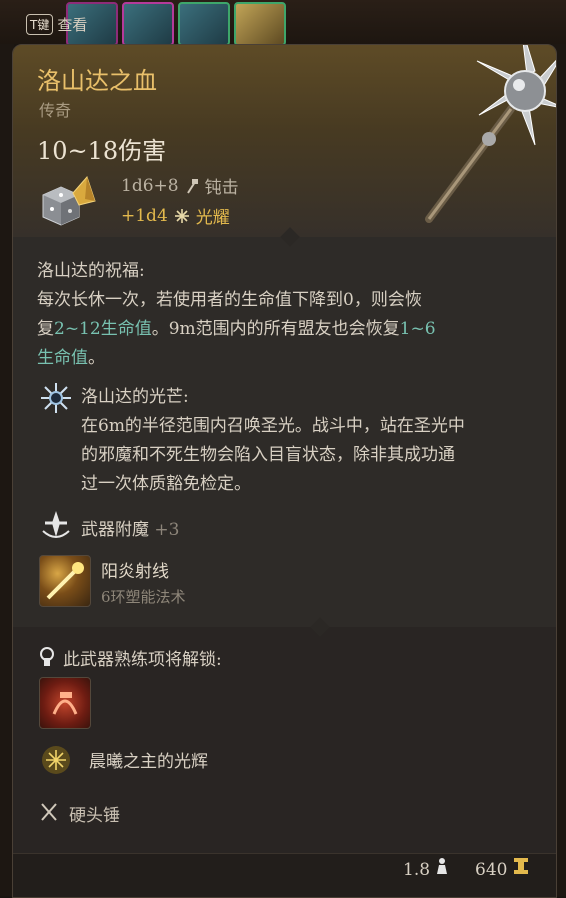  I want to click on sunburst-icon, so click(56, 398).